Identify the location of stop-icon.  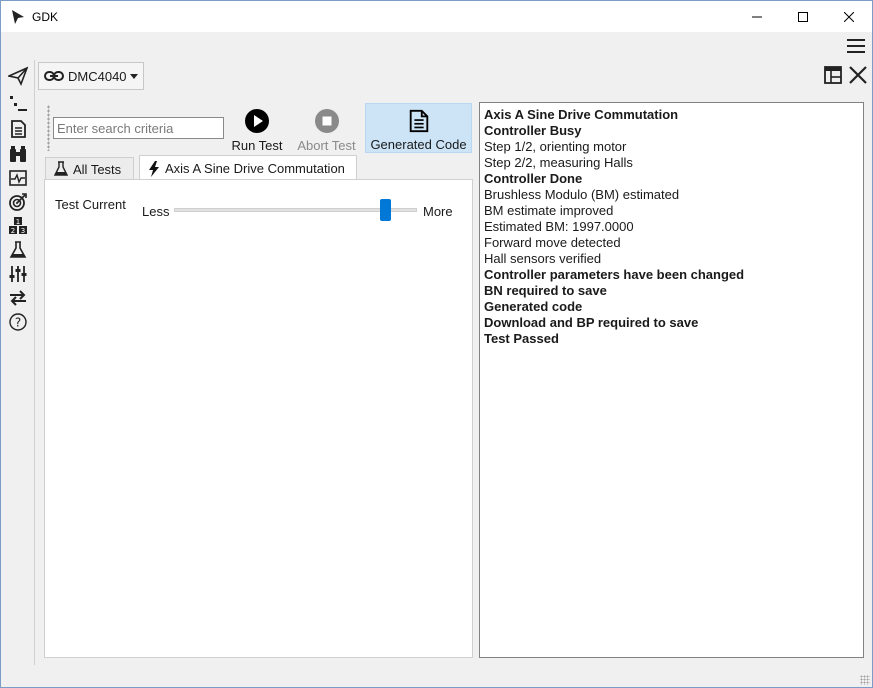
(326, 121).